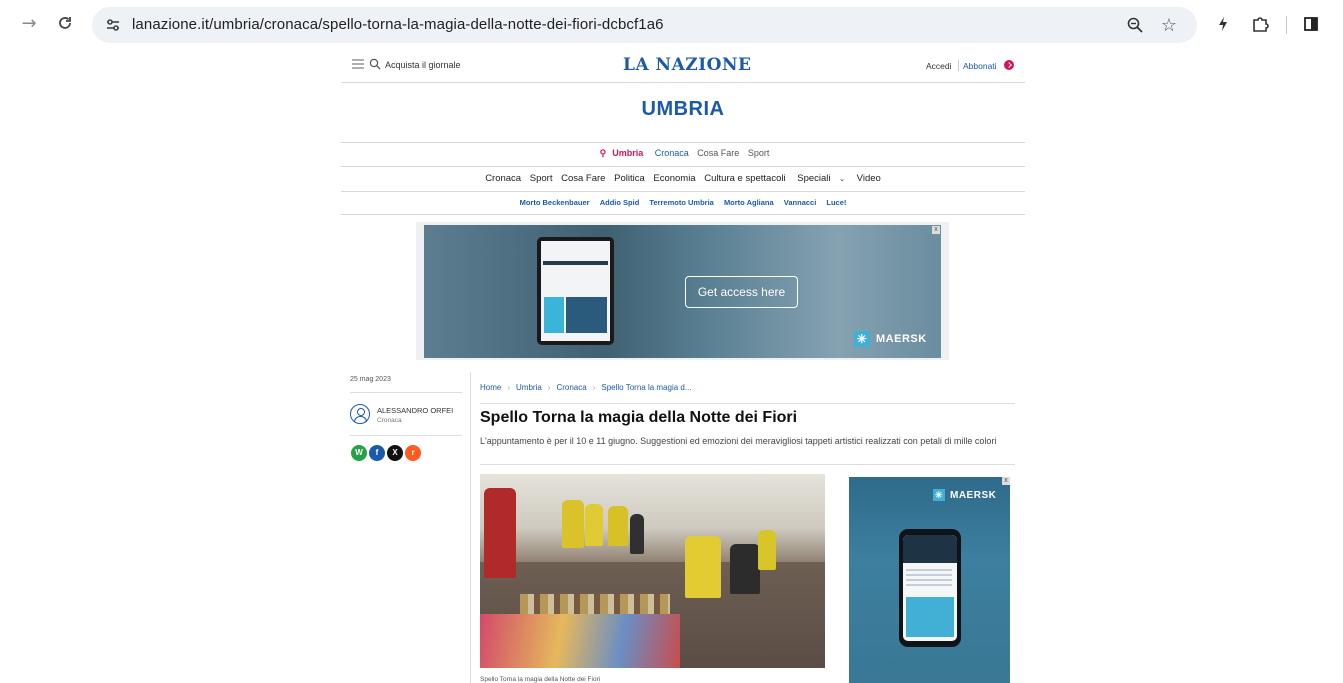 This screenshot has width=1343, height=683. What do you see at coordinates (360, 414) in the screenshot?
I see `author-avatar-icon` at bounding box center [360, 414].